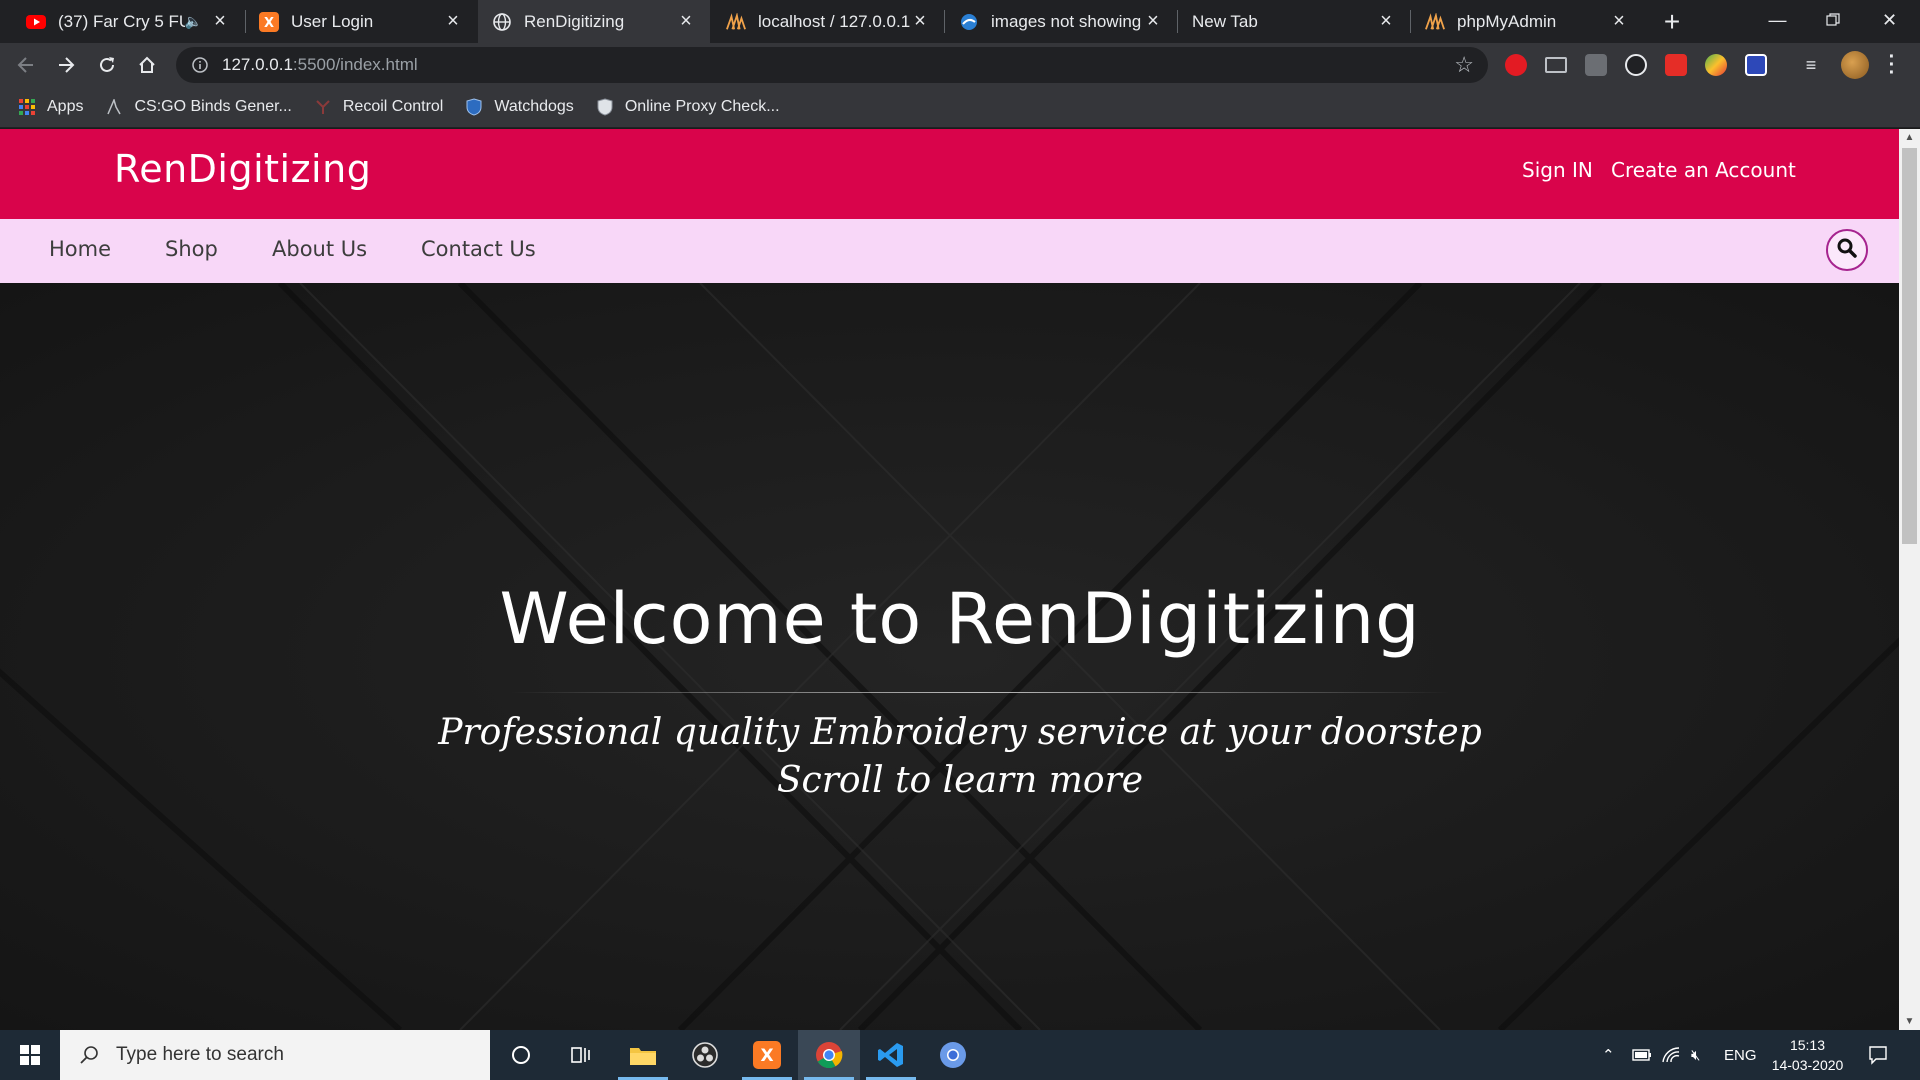 The width and height of the screenshot is (1920, 1080). What do you see at coordinates (332, 21) in the screenshot?
I see `tab-title: User Login` at bounding box center [332, 21].